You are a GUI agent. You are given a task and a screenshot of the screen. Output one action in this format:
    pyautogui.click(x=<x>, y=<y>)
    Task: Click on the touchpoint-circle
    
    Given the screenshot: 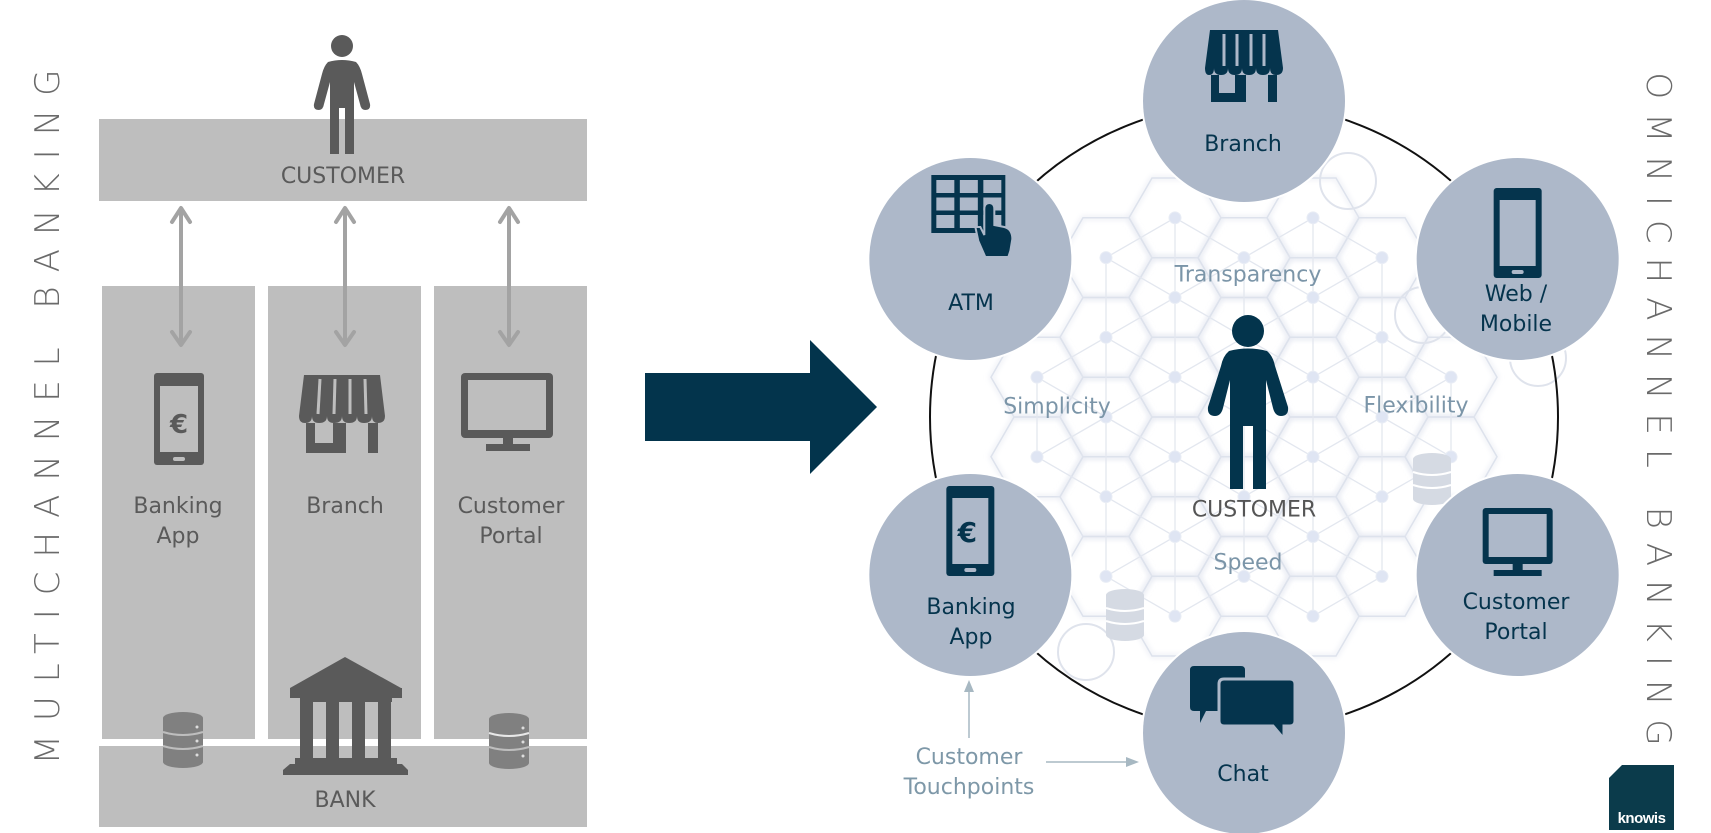 What is the action you would take?
    pyautogui.click(x=1244, y=732)
    